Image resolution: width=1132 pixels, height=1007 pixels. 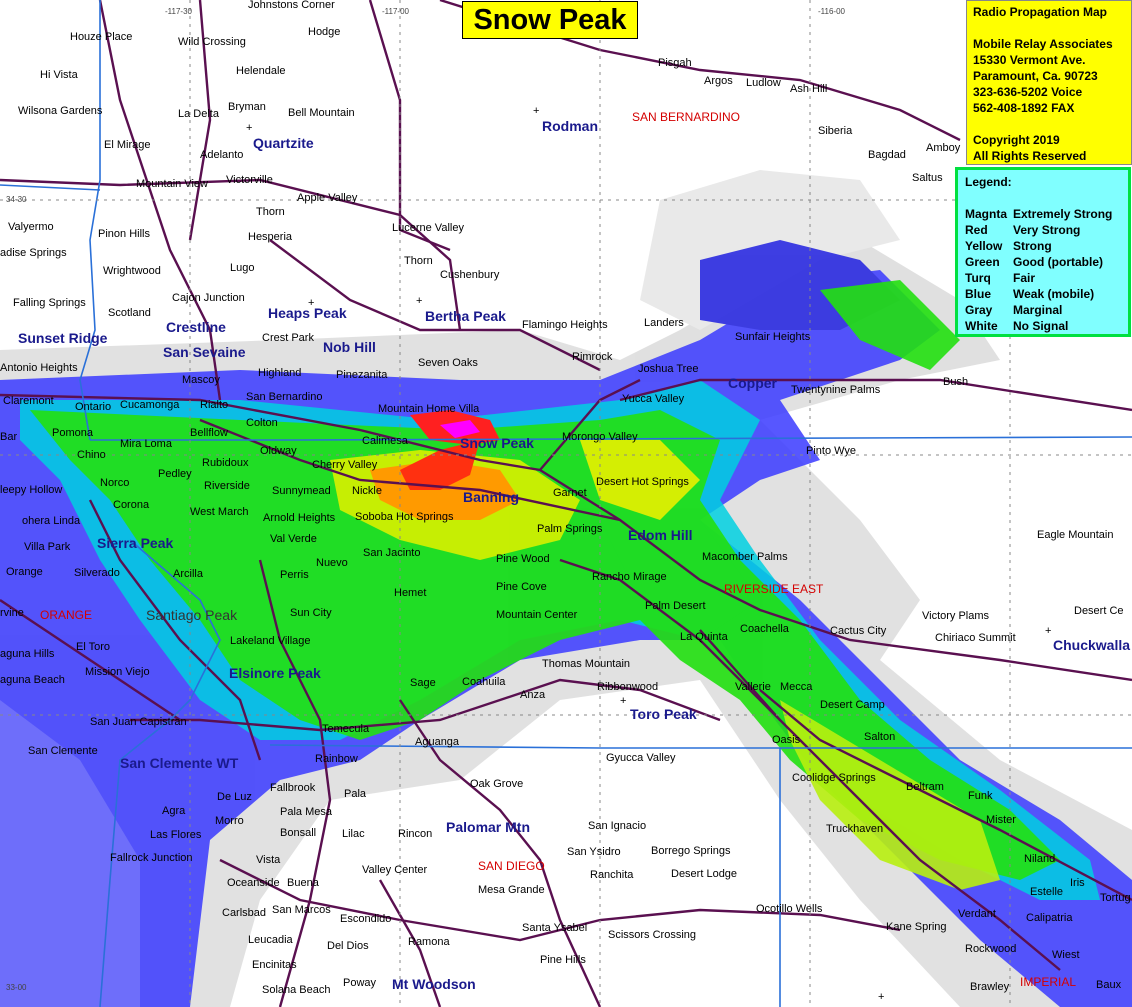 I want to click on town-label: Wrightwood, so click(x=132, y=271).